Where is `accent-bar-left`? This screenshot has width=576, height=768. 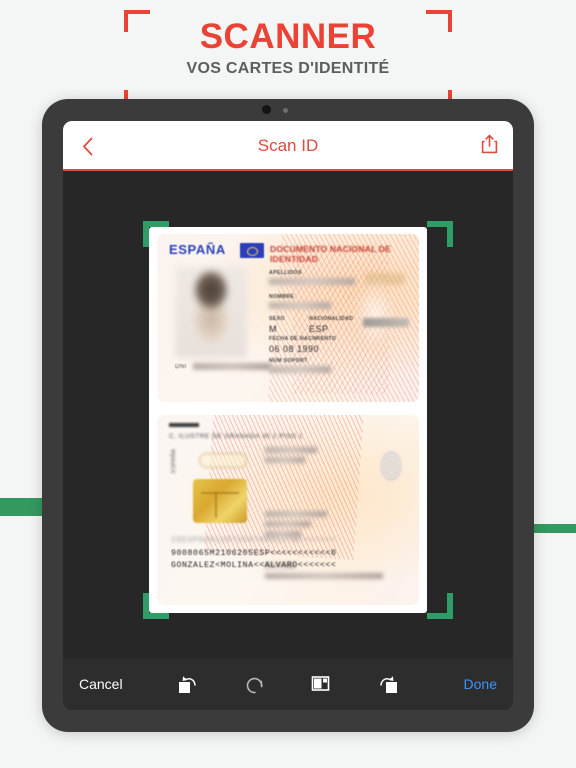 accent-bar-left is located at coordinates (23, 507).